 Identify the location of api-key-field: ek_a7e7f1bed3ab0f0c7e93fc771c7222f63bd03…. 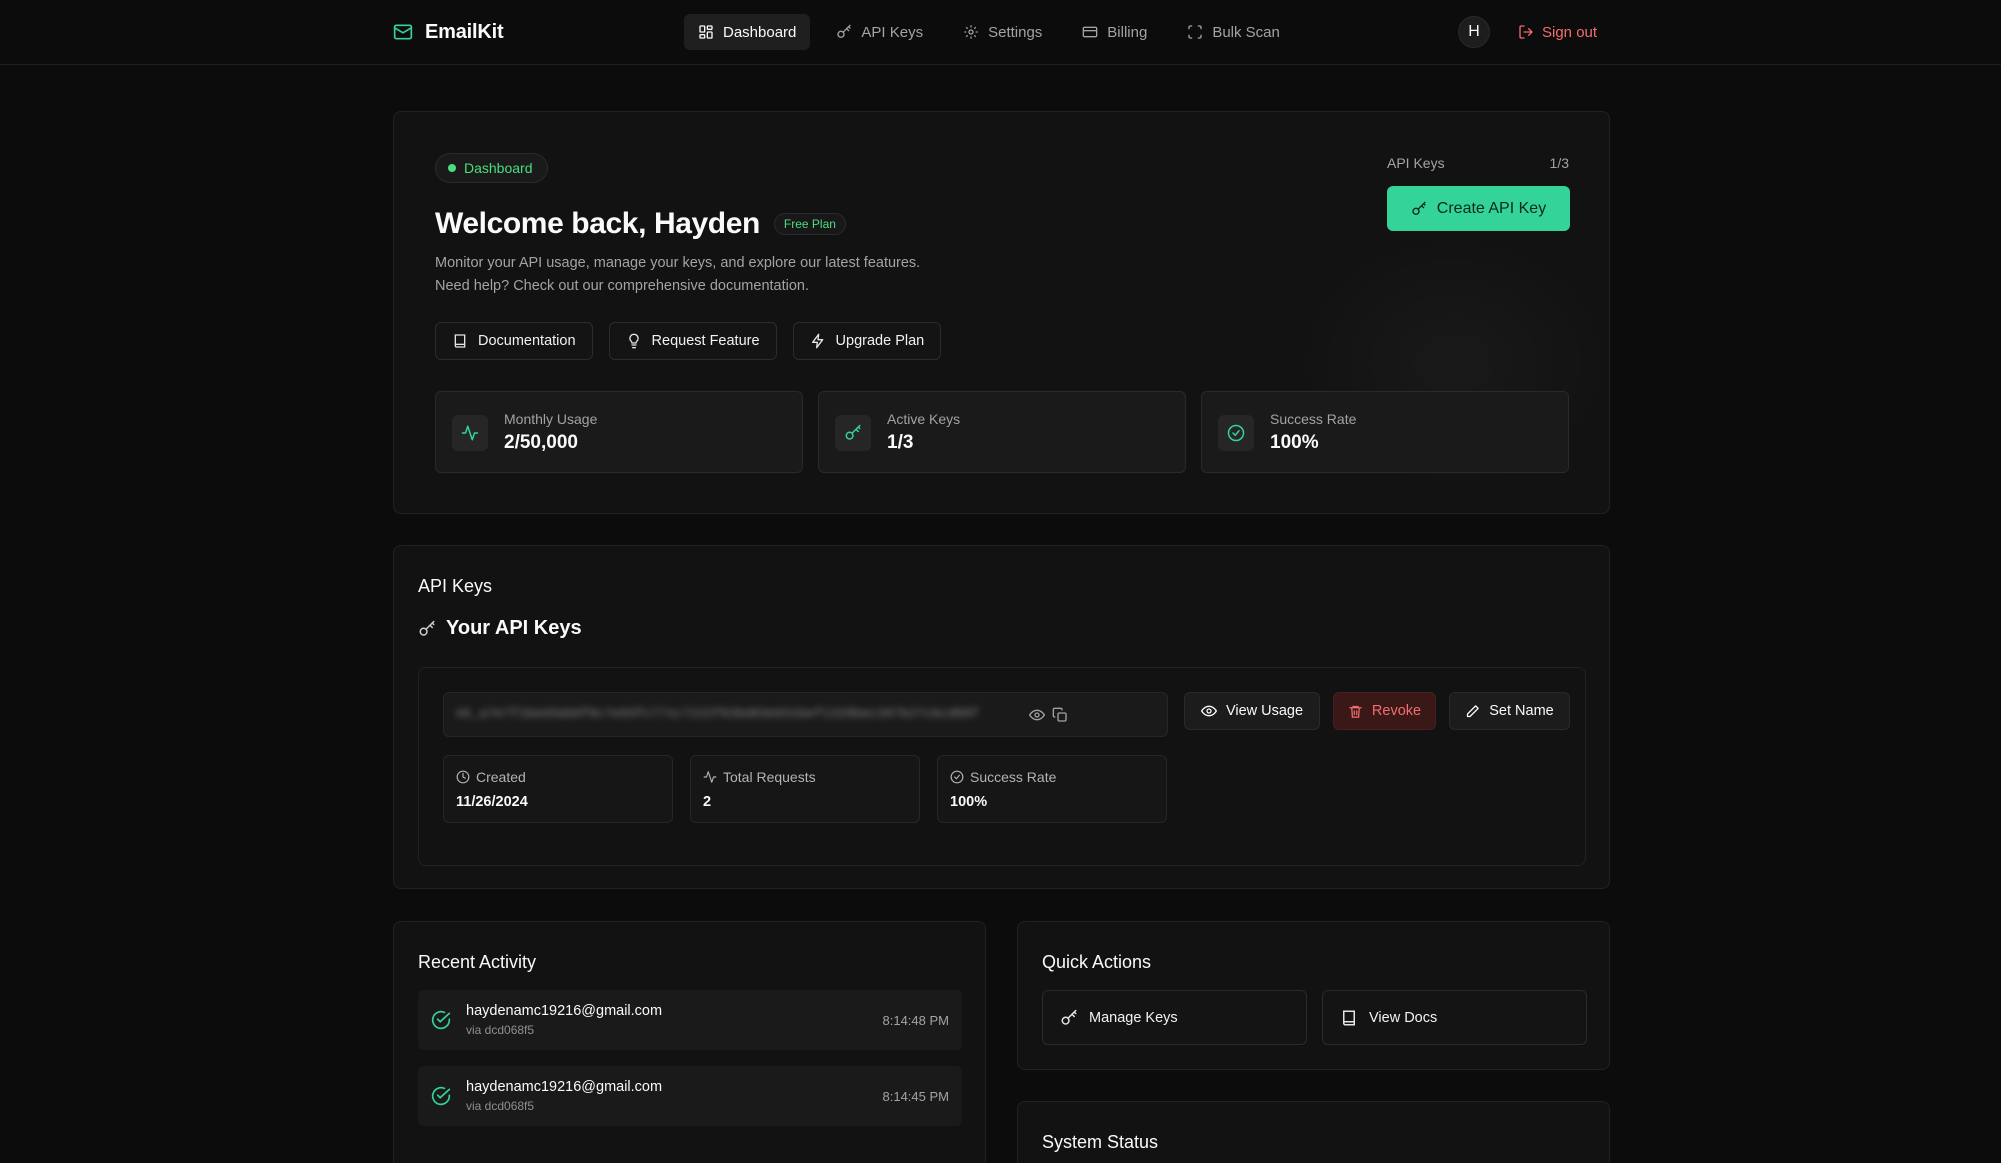
(805, 714).